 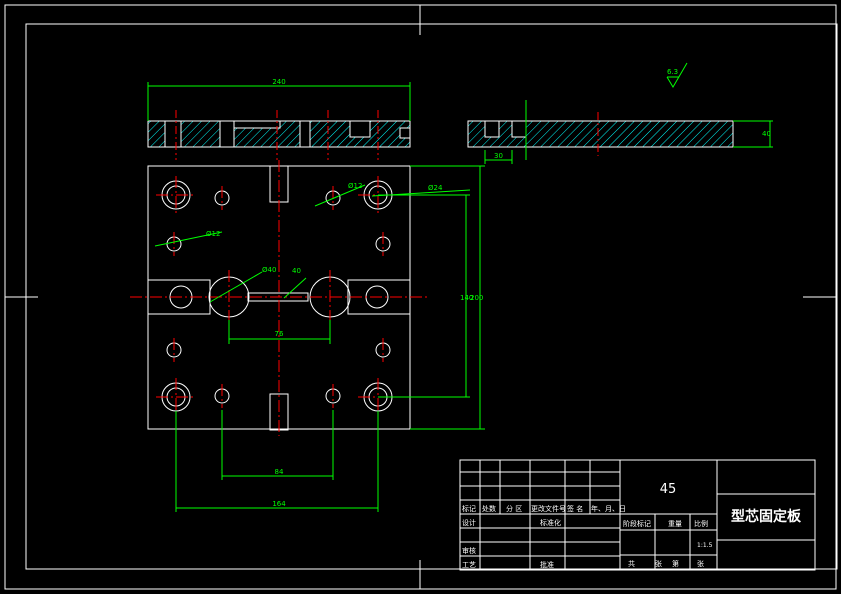 I want to click on row-approve: 批准, so click(x=547, y=564).